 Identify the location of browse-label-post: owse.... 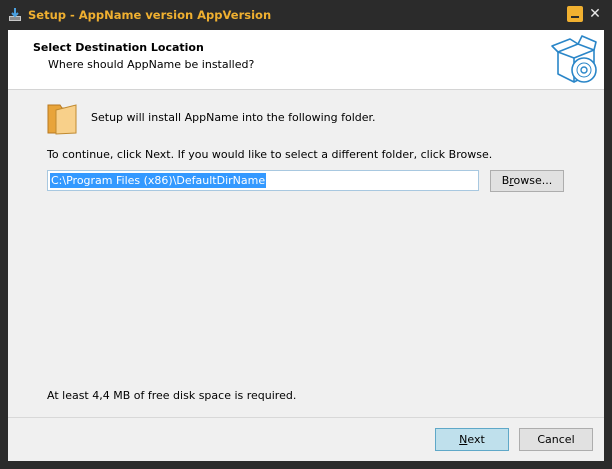
(533, 180).